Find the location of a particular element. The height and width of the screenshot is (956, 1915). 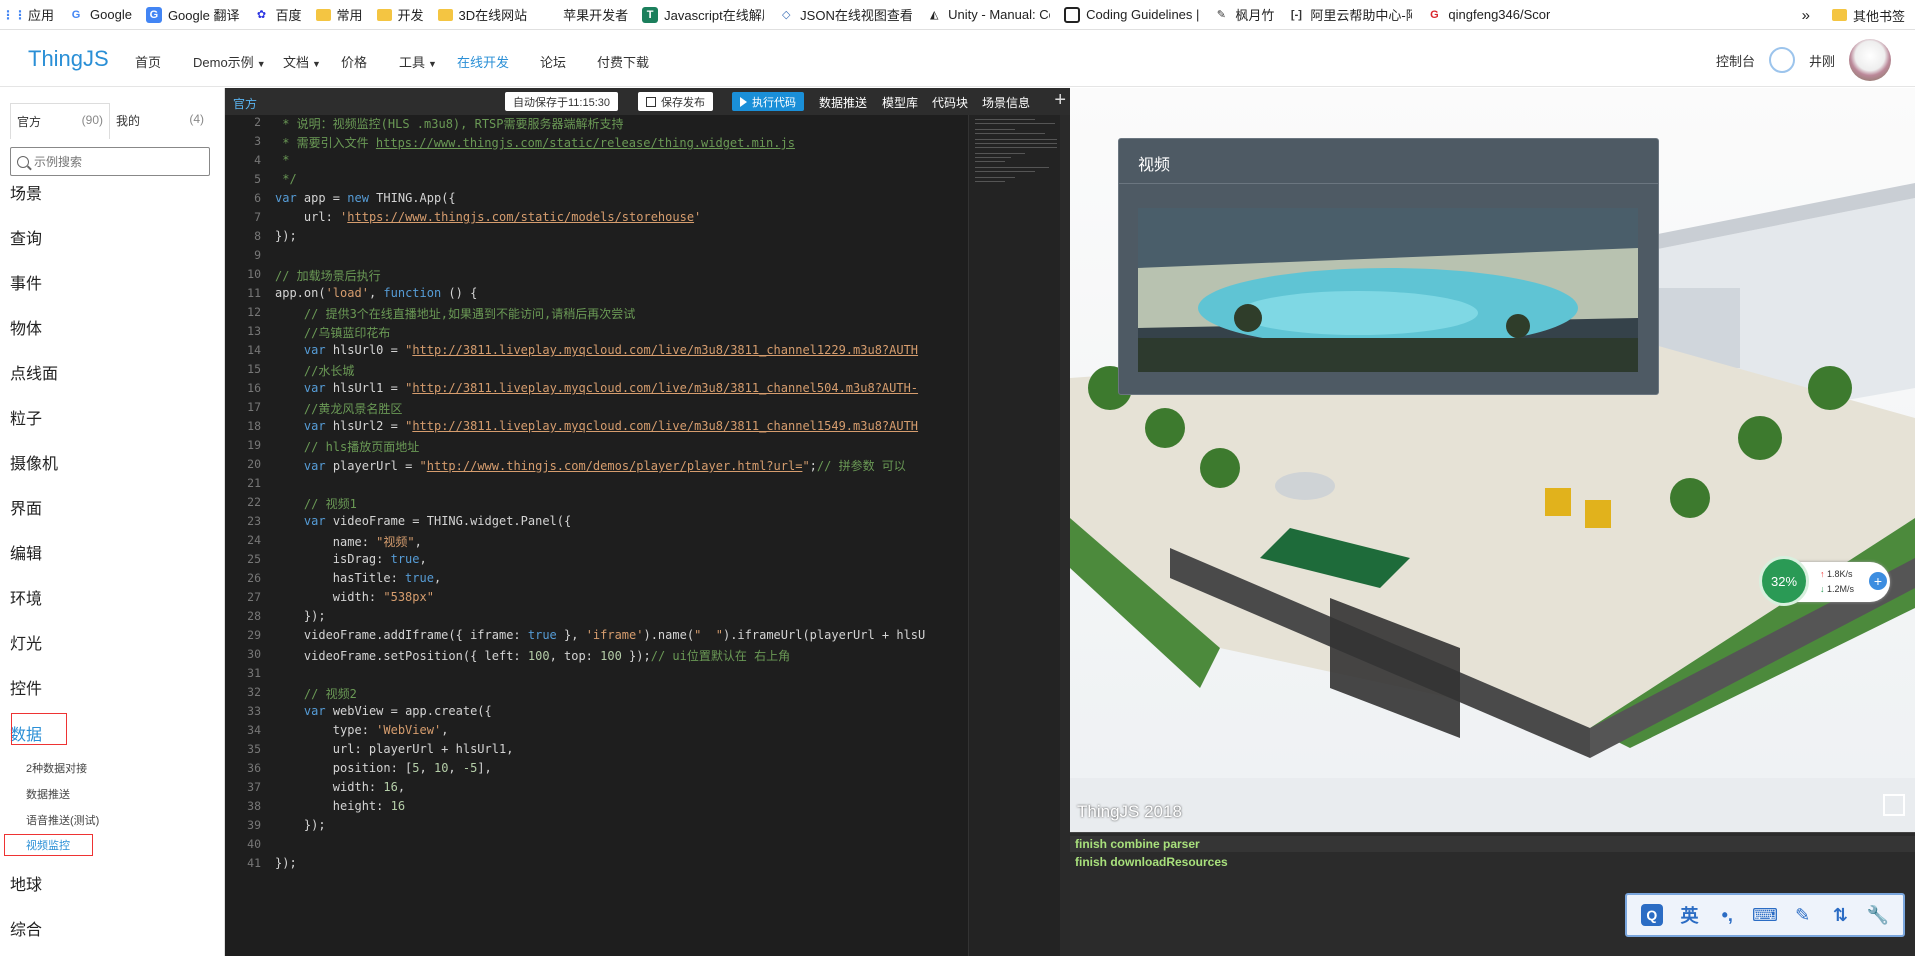

code-line: * is located at coordinates (282, 160).